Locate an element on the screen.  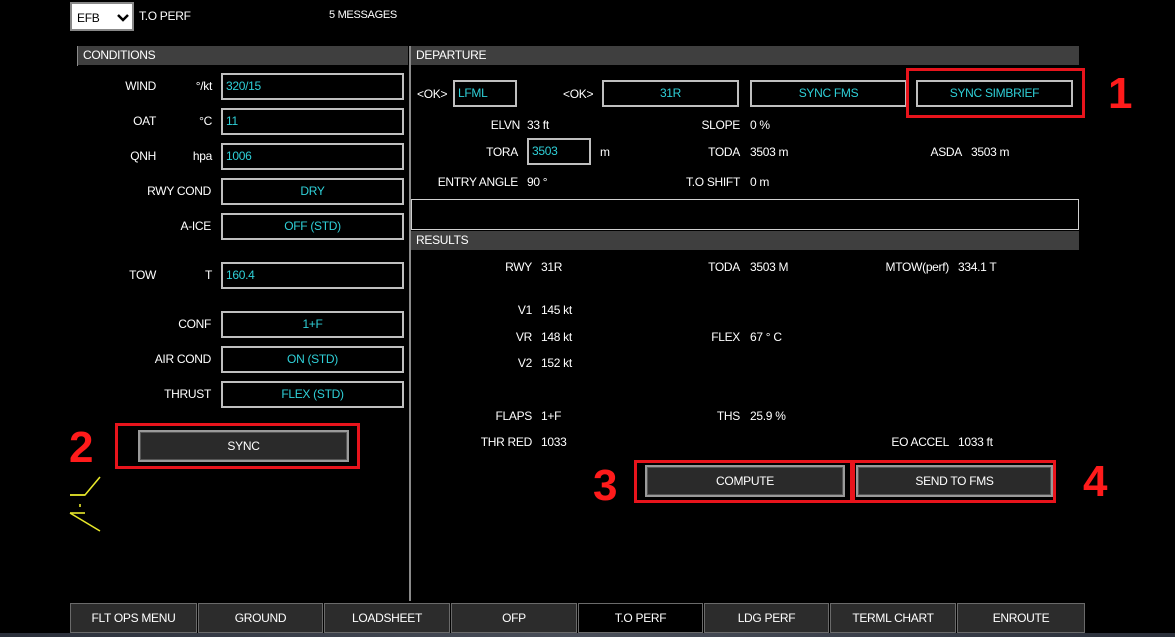
flex-value: 67 ° C is located at coordinates (766, 337).